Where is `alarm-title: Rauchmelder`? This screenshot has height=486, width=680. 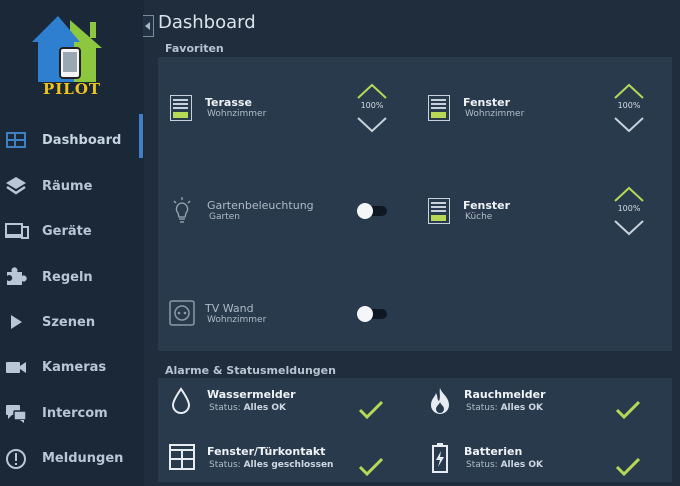 alarm-title: Rauchmelder is located at coordinates (505, 394).